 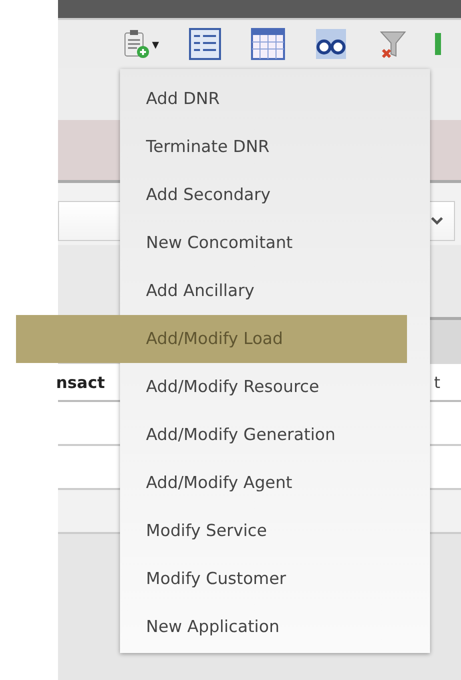 What do you see at coordinates (80, 382) in the screenshot?
I see `column-header: nsact` at bounding box center [80, 382].